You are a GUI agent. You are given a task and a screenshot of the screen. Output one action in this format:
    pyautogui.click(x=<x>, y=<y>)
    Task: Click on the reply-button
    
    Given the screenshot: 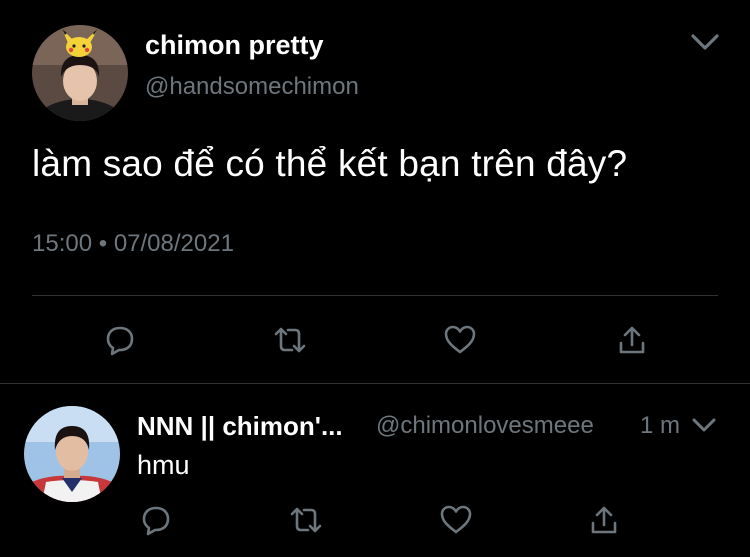 What is the action you would take?
    pyautogui.click(x=120, y=340)
    